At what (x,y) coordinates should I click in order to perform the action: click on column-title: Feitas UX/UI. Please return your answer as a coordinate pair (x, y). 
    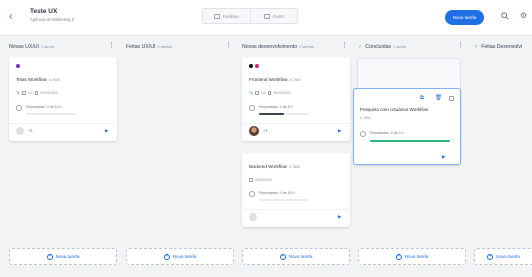
    Looking at the image, I should click on (141, 47).